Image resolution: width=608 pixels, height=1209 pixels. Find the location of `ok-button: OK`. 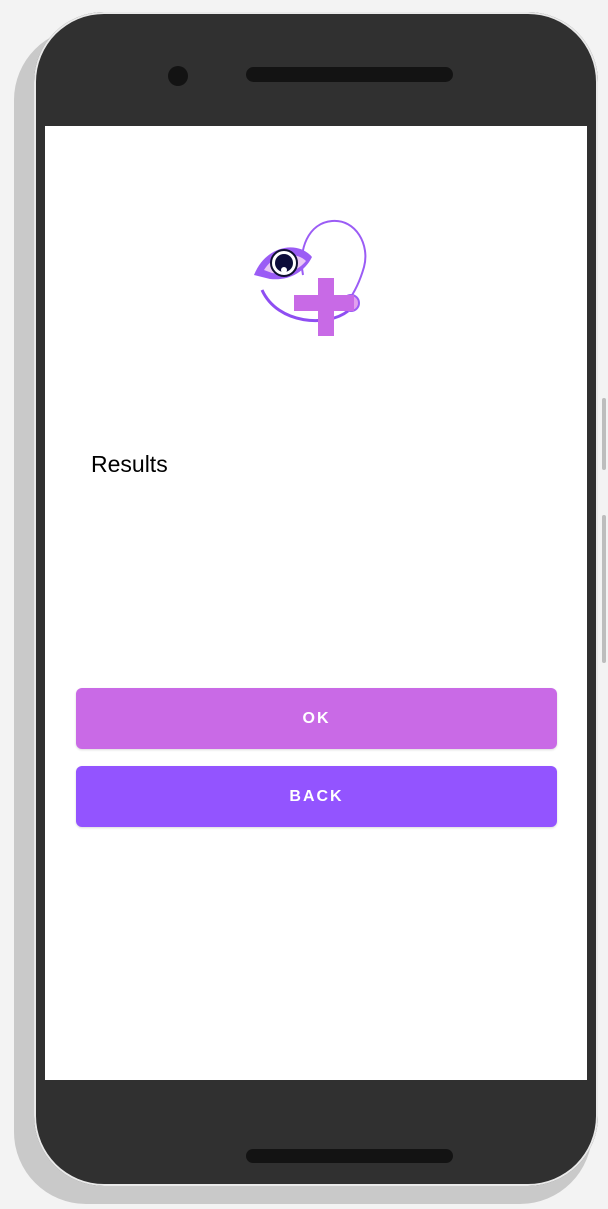

ok-button: OK is located at coordinates (316, 718).